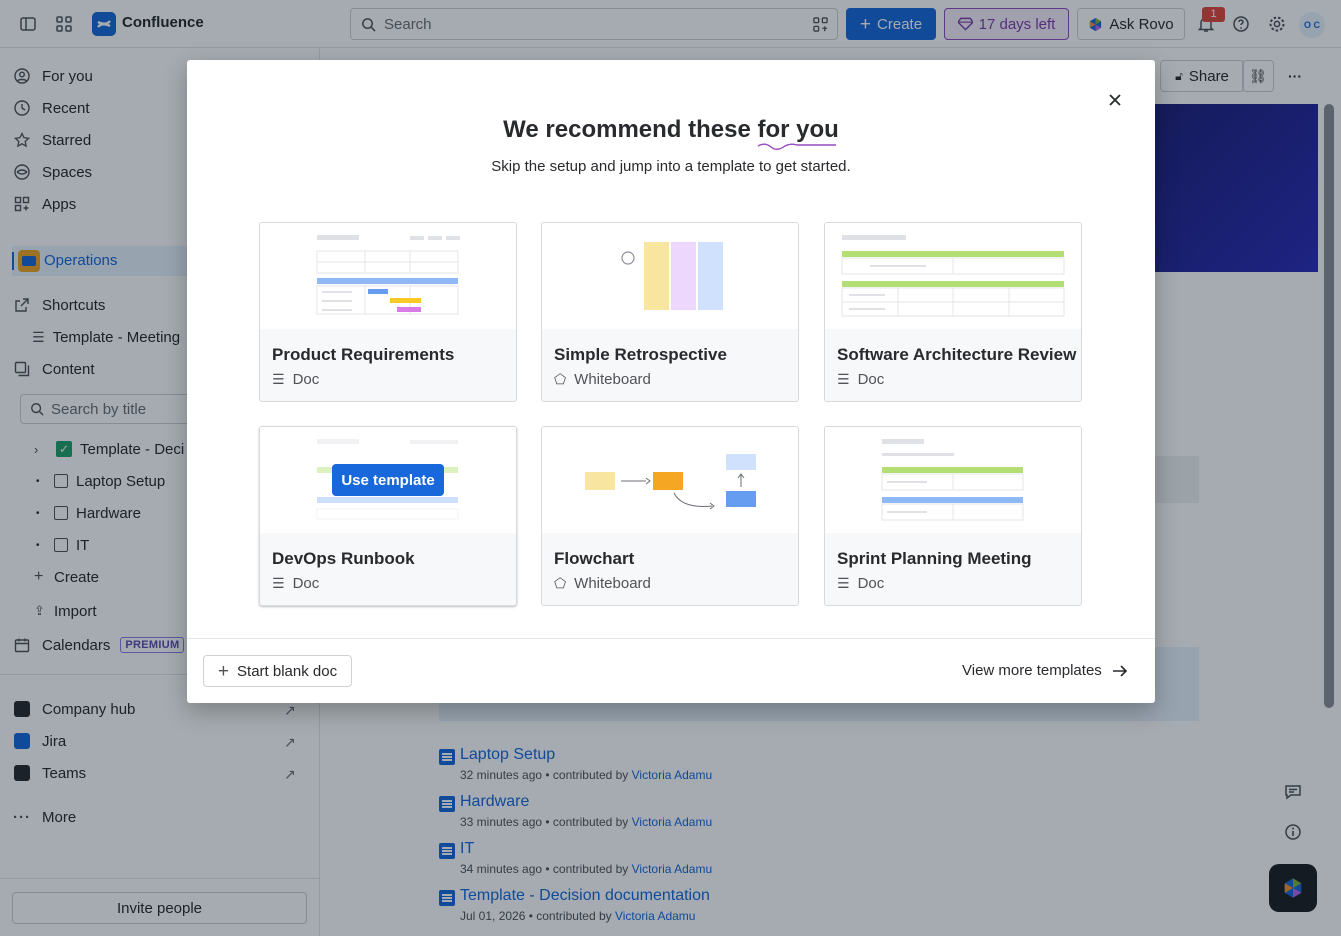 This screenshot has width=1341, height=936. What do you see at coordinates (640, 354) in the screenshot?
I see `template-name: Simple Retrospective` at bounding box center [640, 354].